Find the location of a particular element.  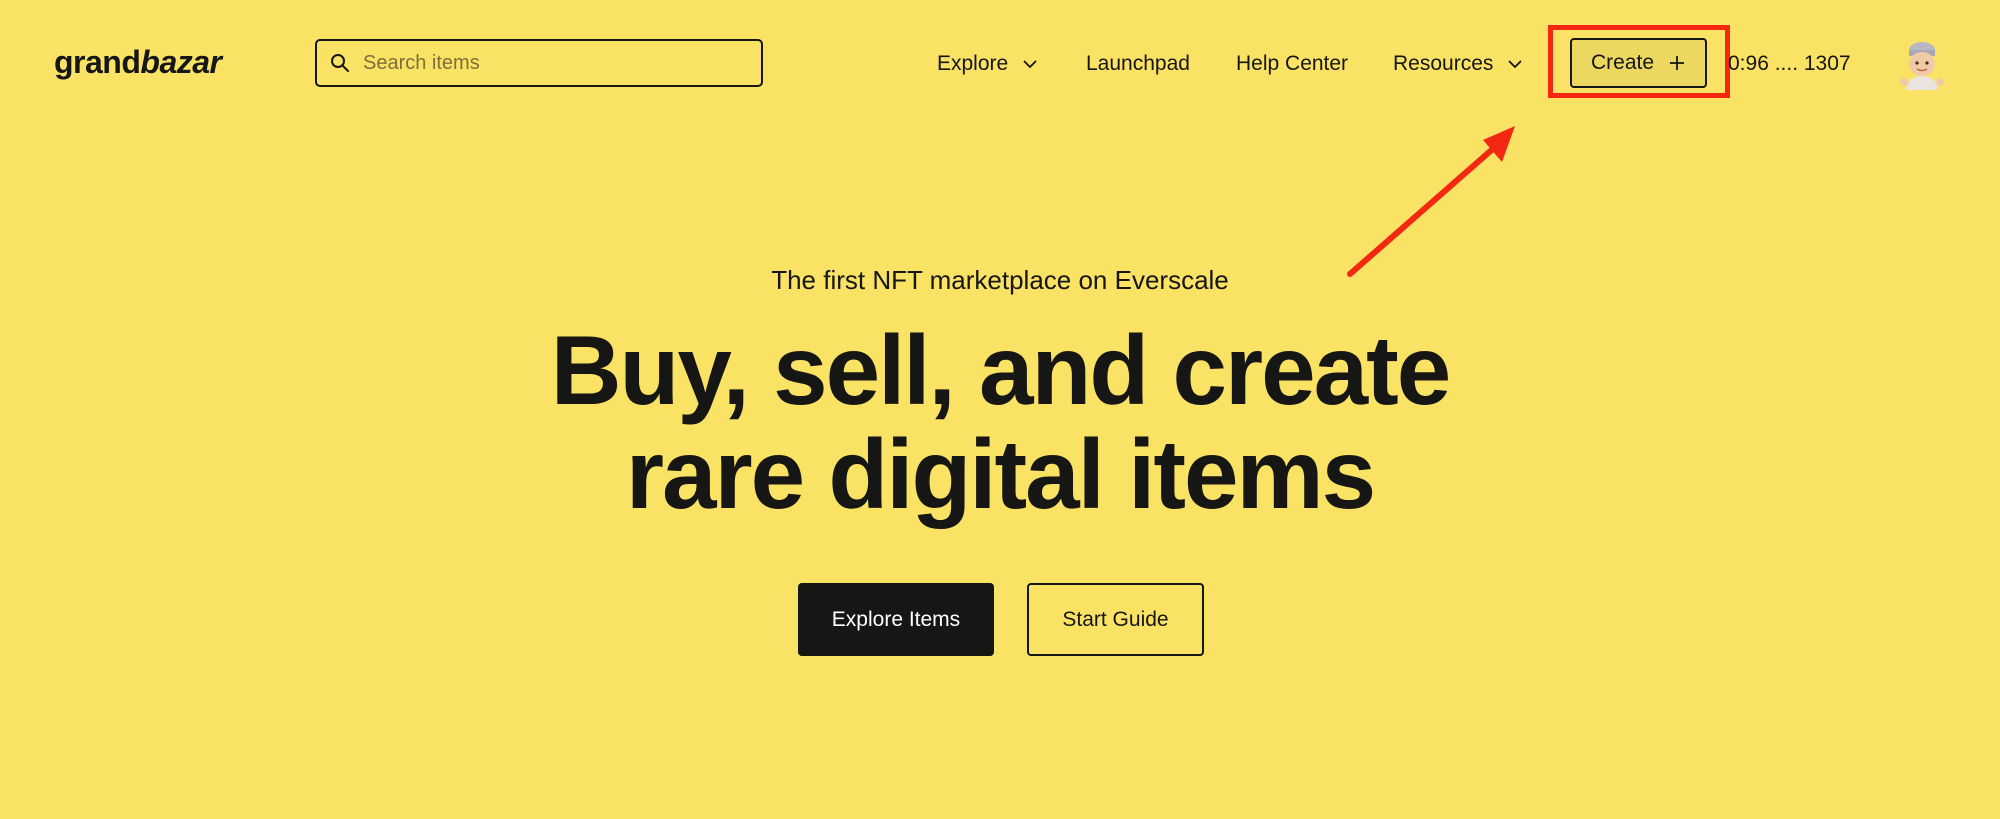

nav-explore: Explore is located at coordinates (987, 64).